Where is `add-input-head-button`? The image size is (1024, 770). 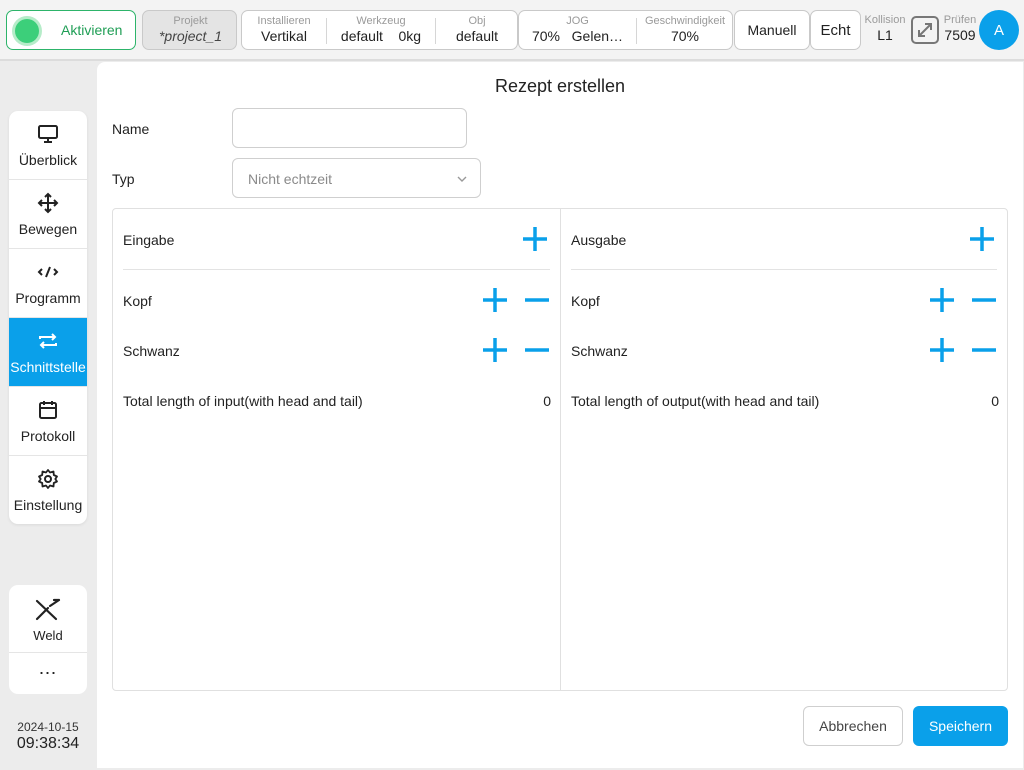 add-input-head-button is located at coordinates (495, 300).